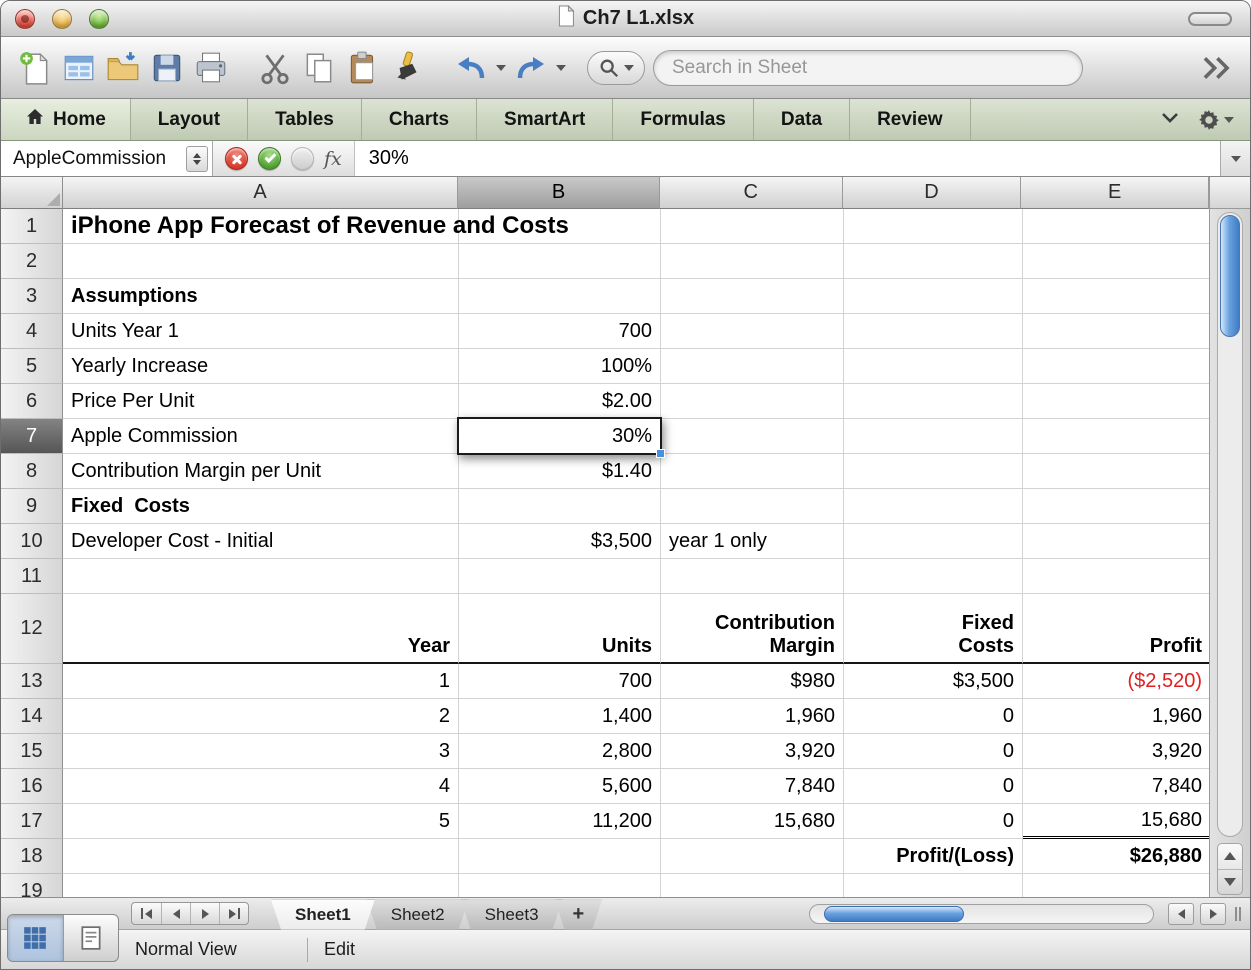 The width and height of the screenshot is (1251, 970). Describe the element at coordinates (1116, 629) in the screenshot. I see `cell-E12: Profit` at that location.